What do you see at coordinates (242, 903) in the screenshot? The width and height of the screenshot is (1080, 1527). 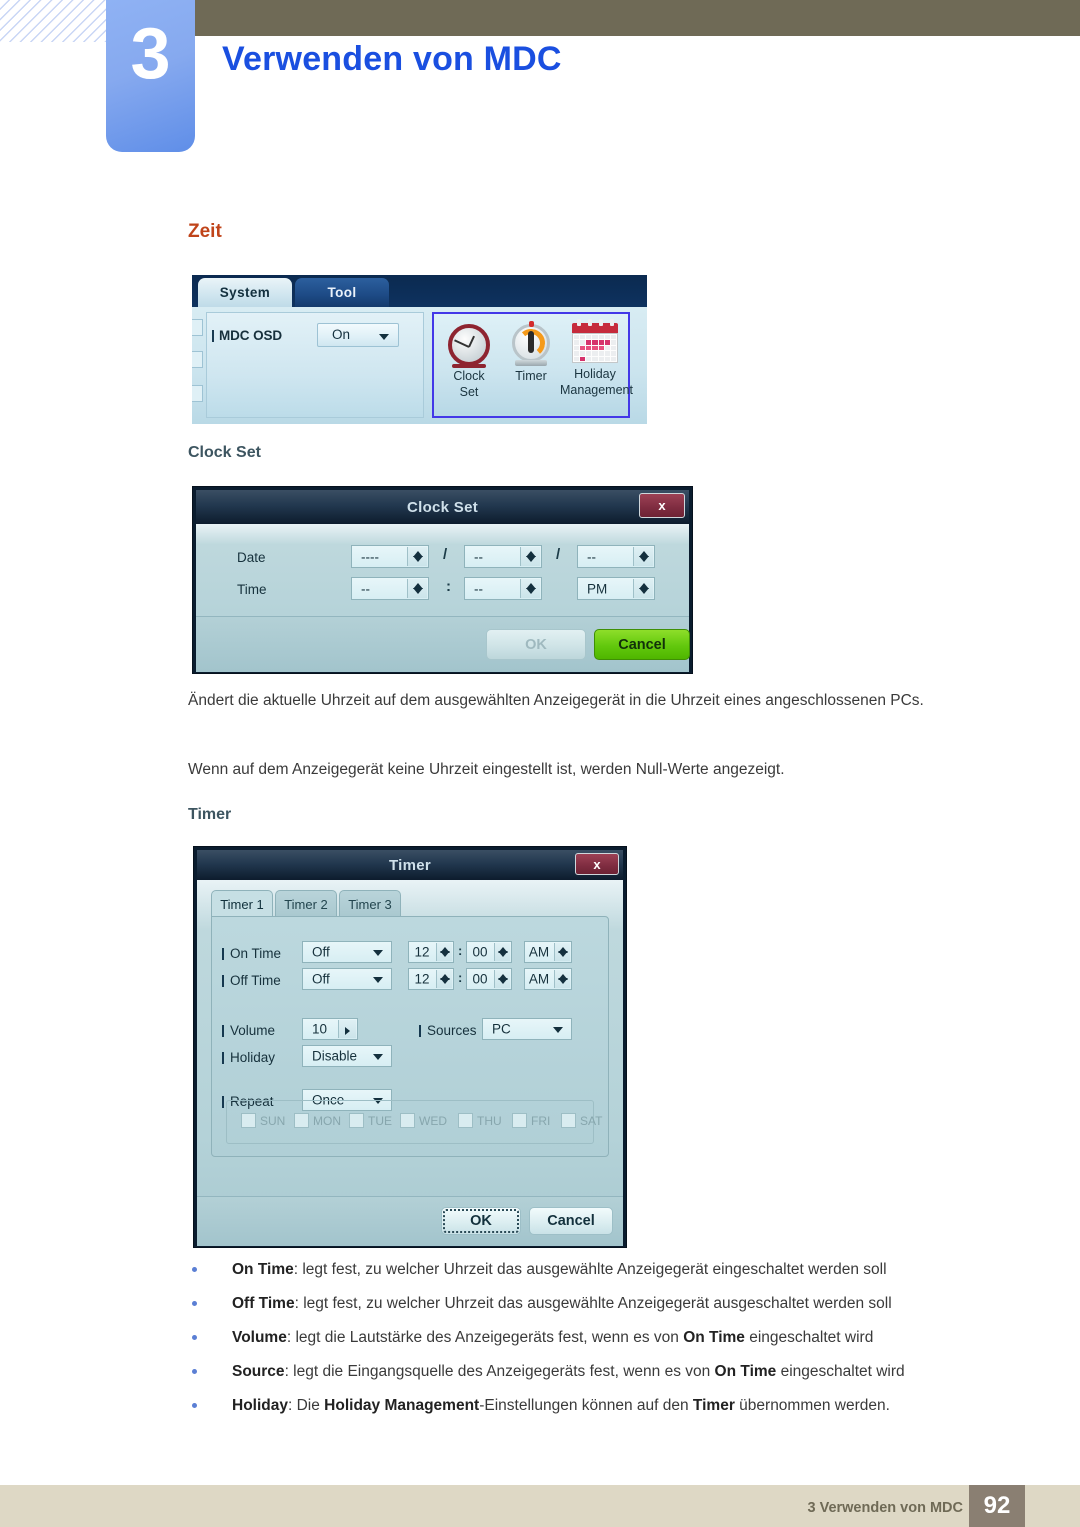 I see `tab-timer-1: Timer 1` at bounding box center [242, 903].